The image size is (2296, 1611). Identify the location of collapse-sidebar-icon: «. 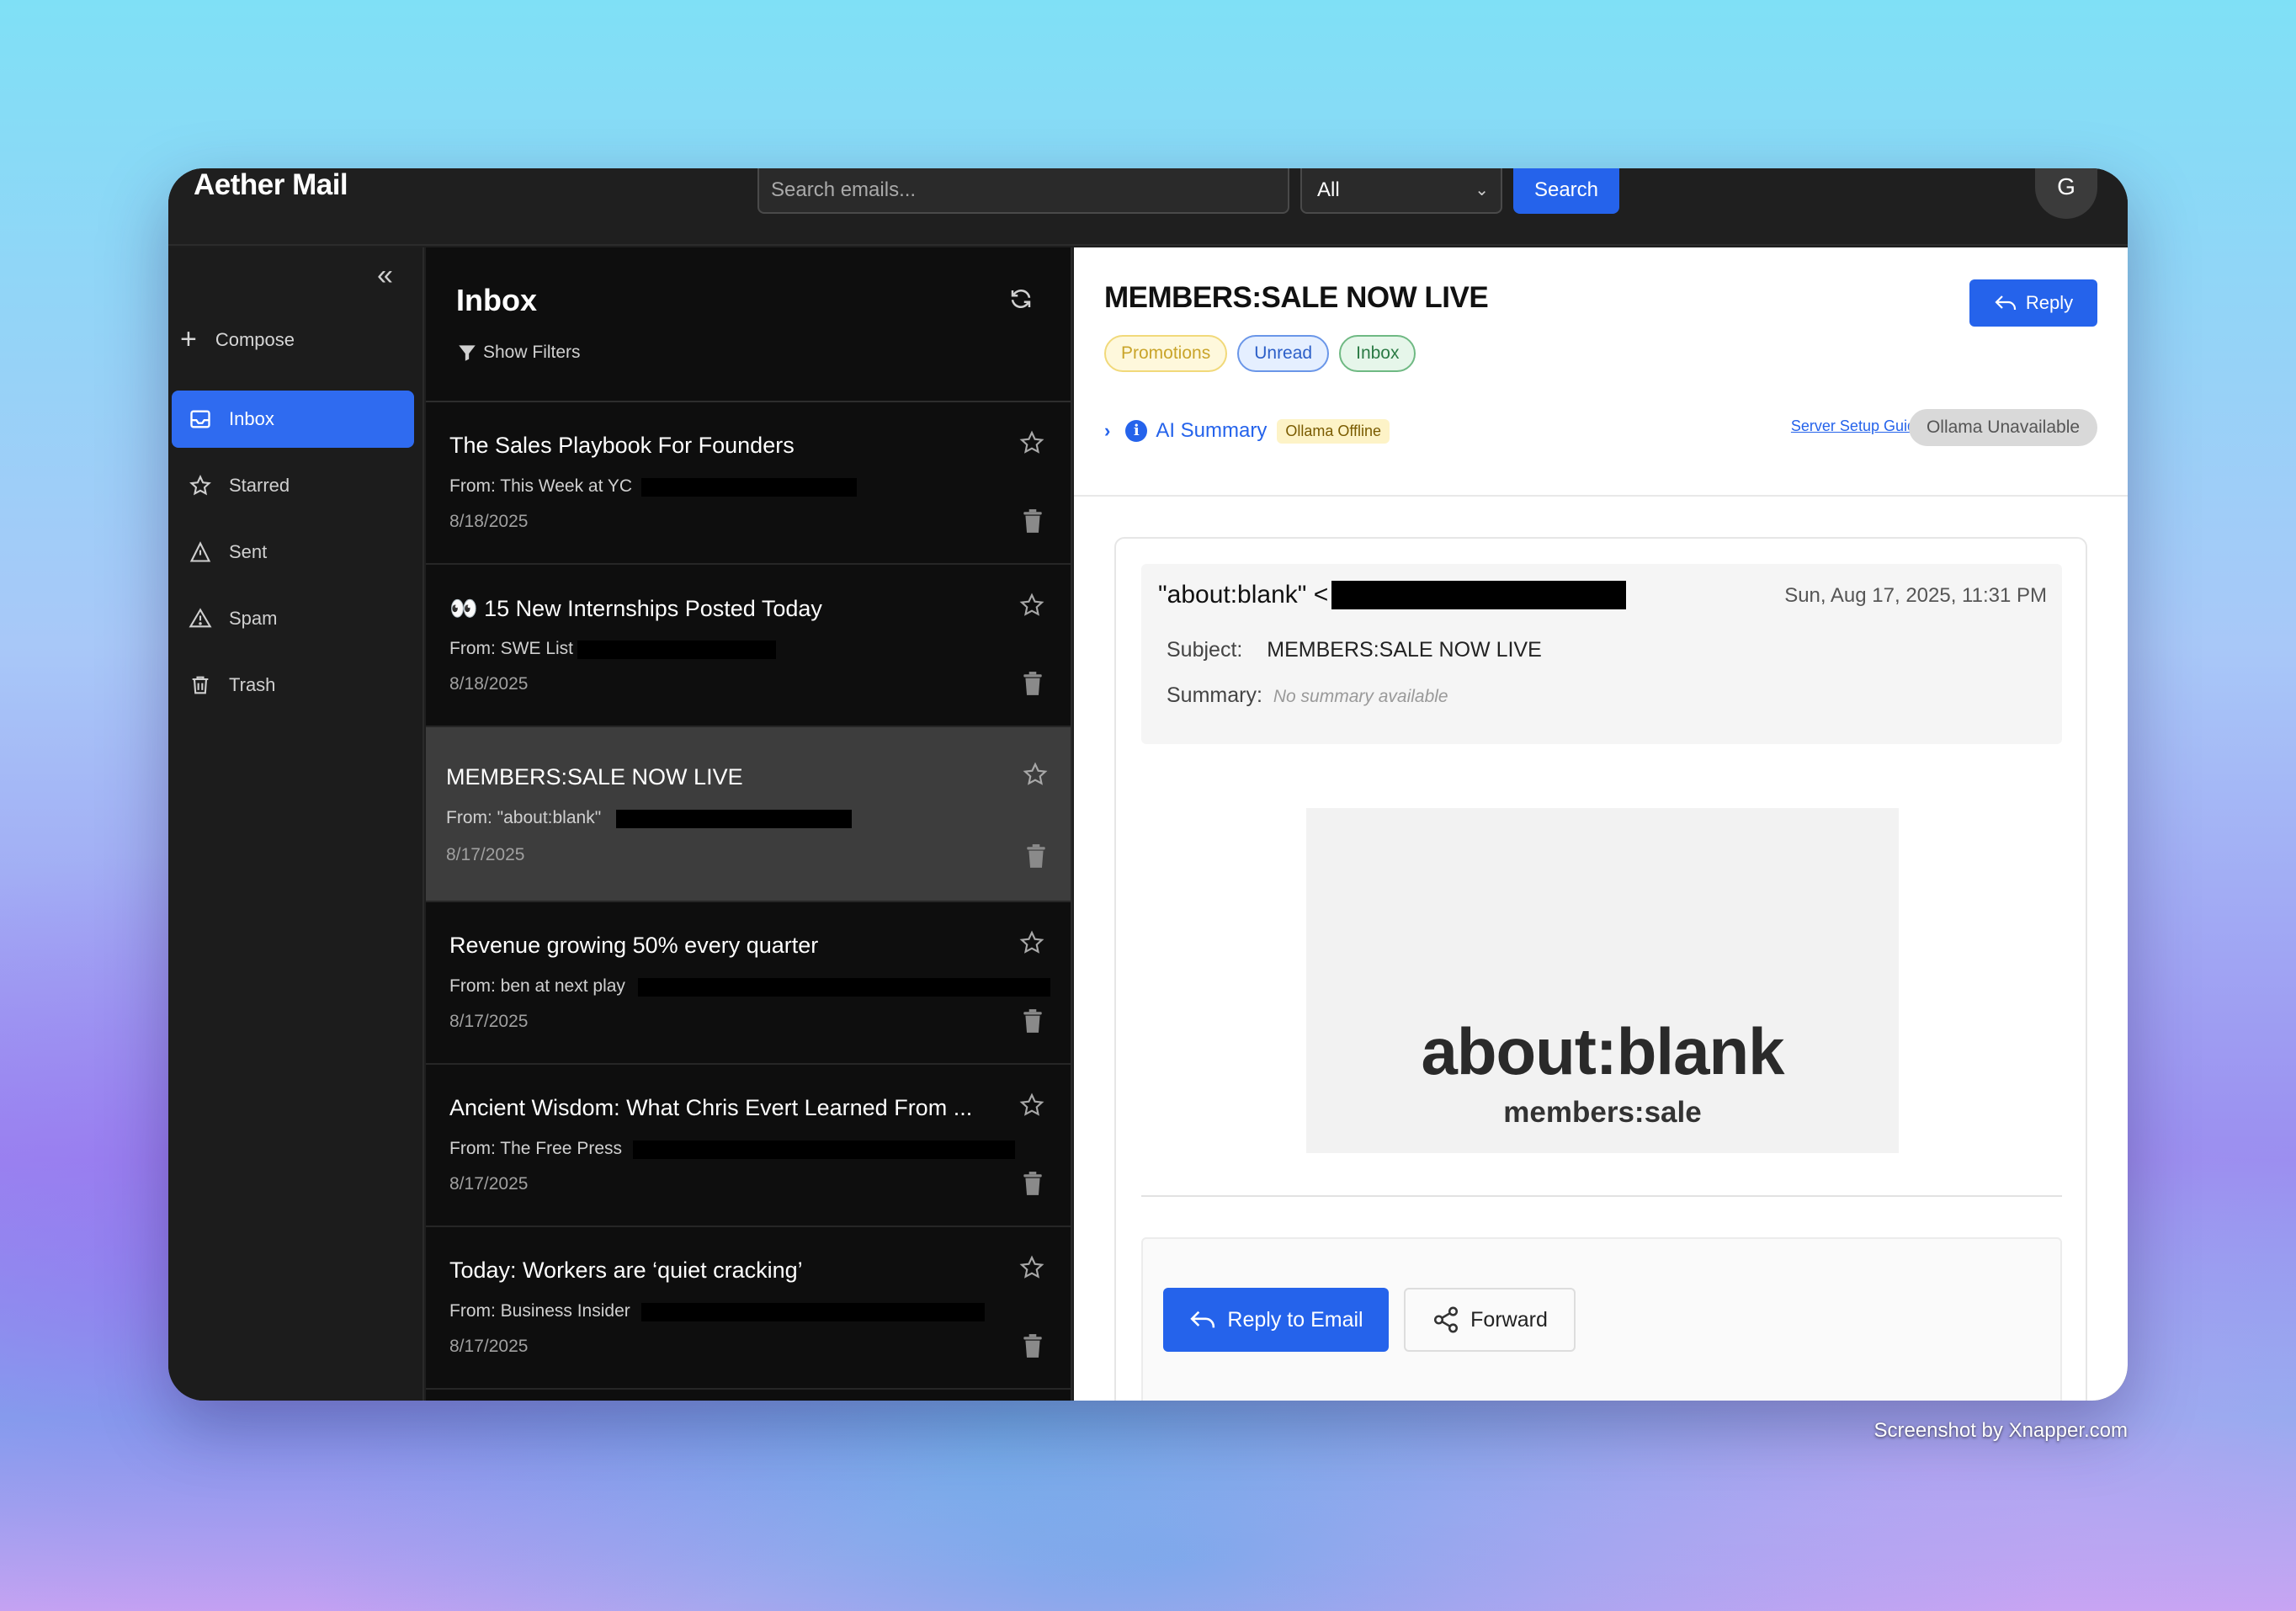
(385, 275).